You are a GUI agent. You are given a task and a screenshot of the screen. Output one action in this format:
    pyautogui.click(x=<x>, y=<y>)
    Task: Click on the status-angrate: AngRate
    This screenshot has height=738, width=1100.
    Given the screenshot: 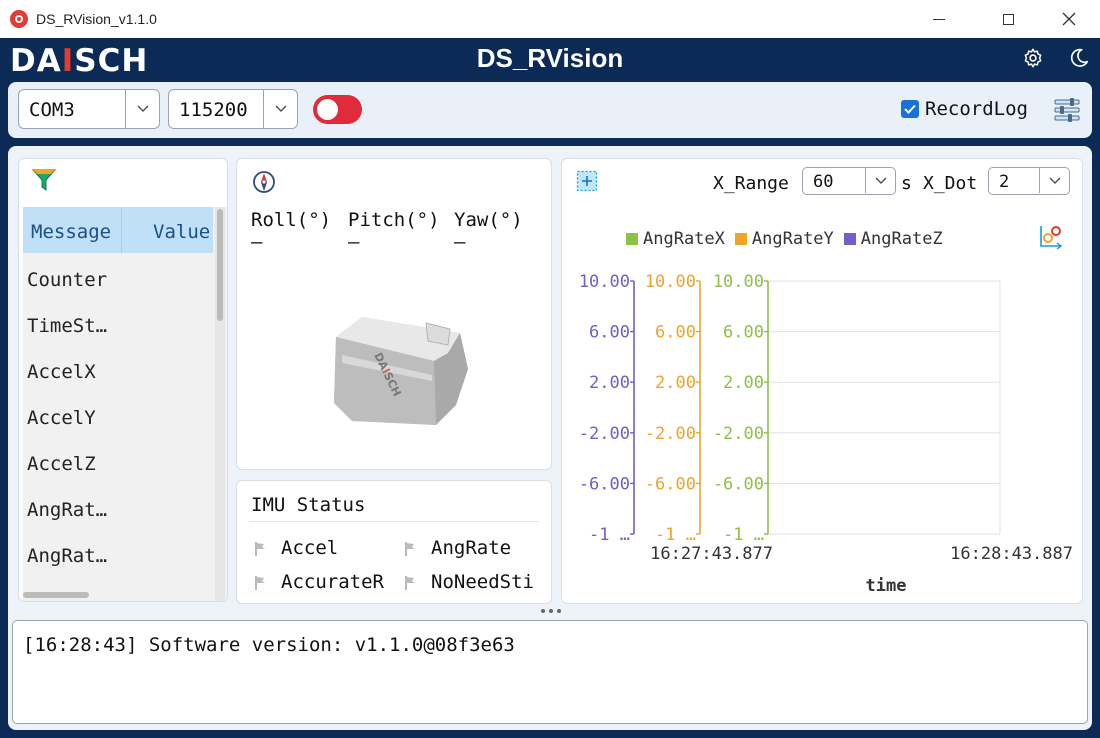 What is the action you would take?
    pyautogui.click(x=471, y=548)
    